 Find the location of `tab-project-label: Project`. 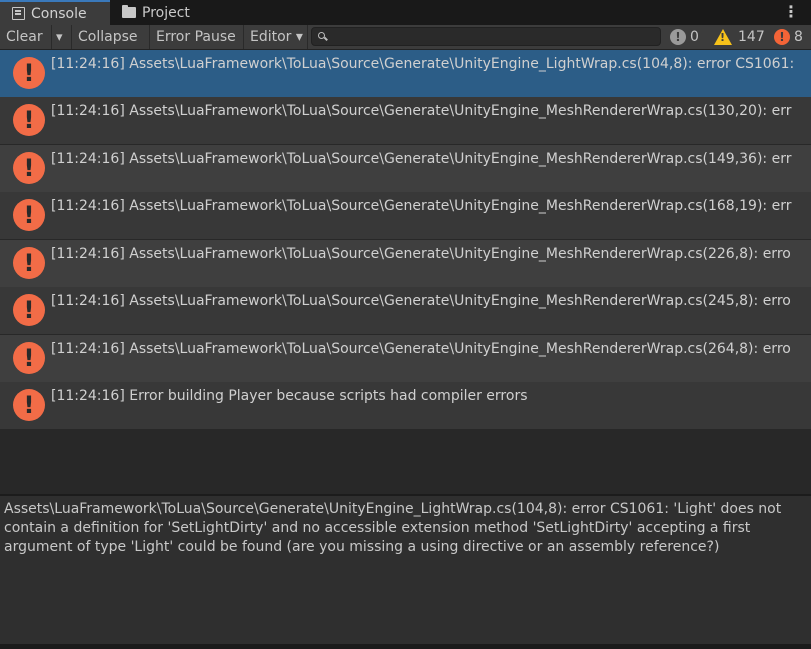

tab-project-label: Project is located at coordinates (166, 12).